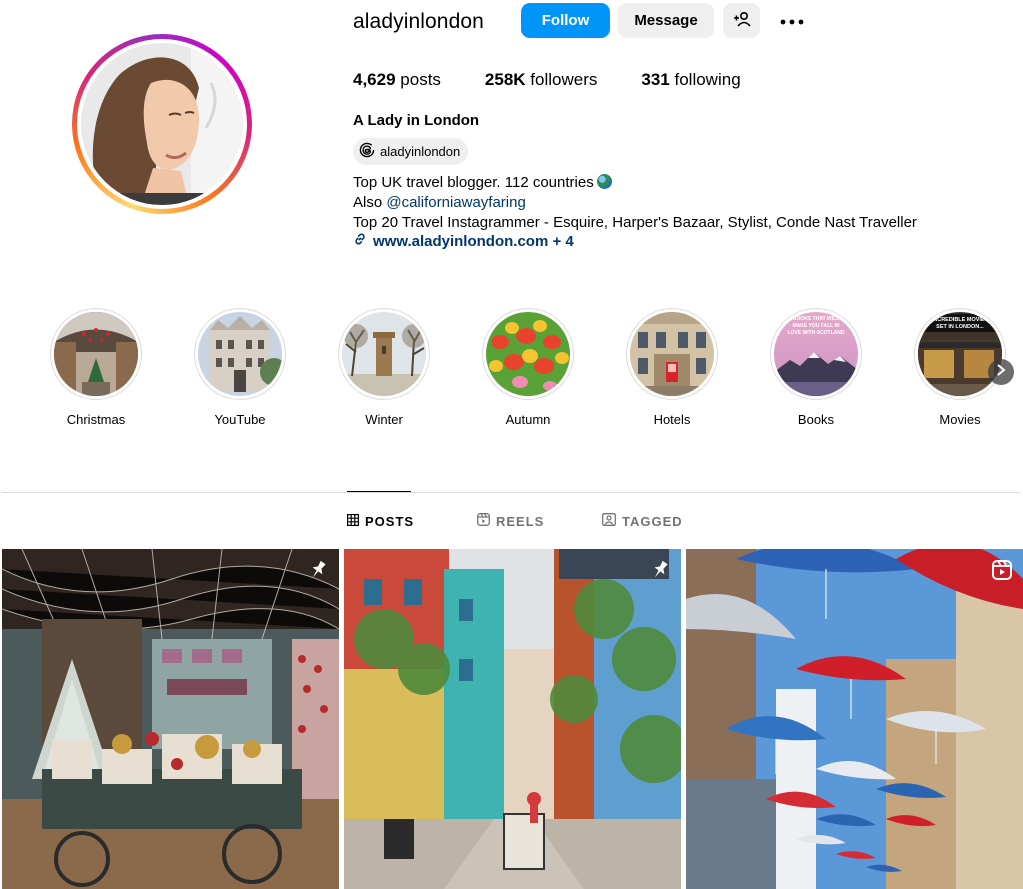 Image resolution: width=1023 pixels, height=889 pixels. I want to click on highlight-label: Christmas, so click(96, 419).